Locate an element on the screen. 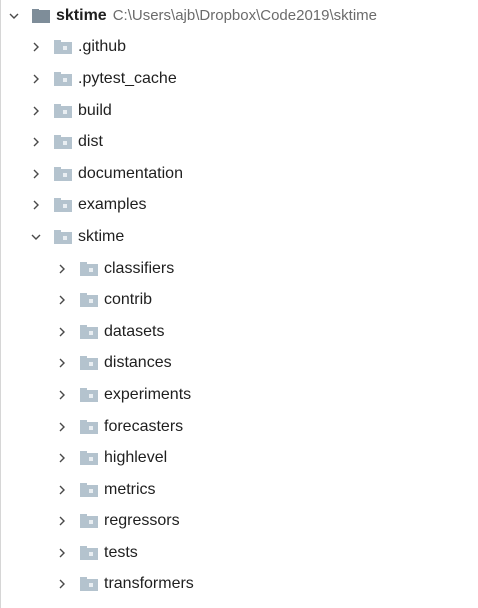  tree-row-dist: dist is located at coordinates (239, 142).